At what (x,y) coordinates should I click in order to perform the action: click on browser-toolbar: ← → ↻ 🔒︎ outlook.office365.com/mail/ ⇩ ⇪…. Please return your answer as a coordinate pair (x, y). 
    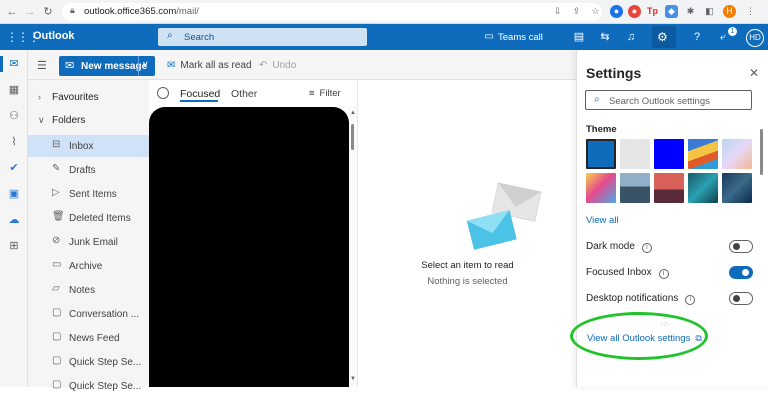
    Looking at the image, I should click on (384, 12).